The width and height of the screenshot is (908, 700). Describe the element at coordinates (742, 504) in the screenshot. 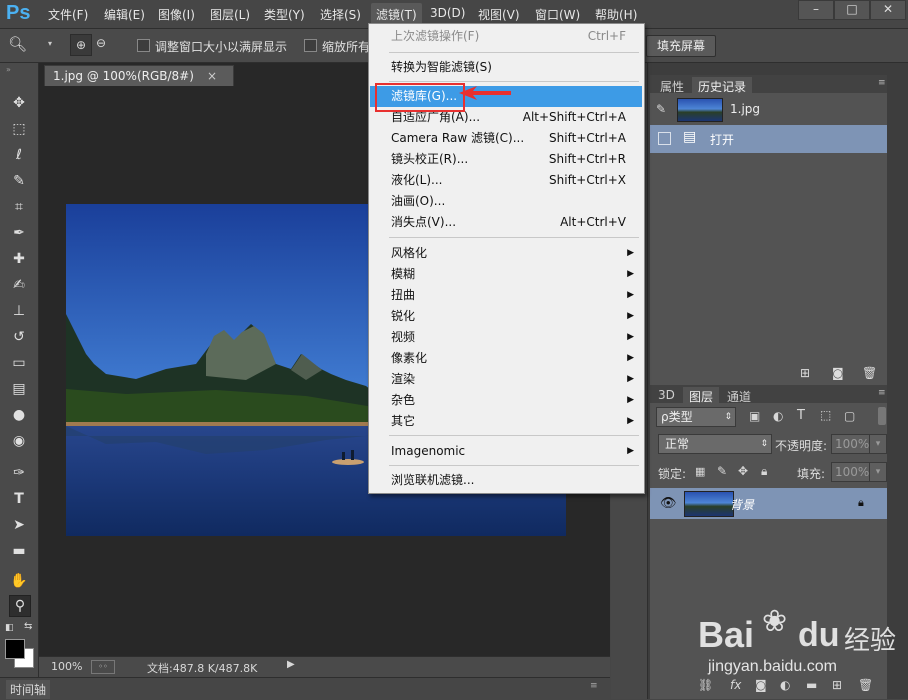

I see `layer-name: 背景` at that location.